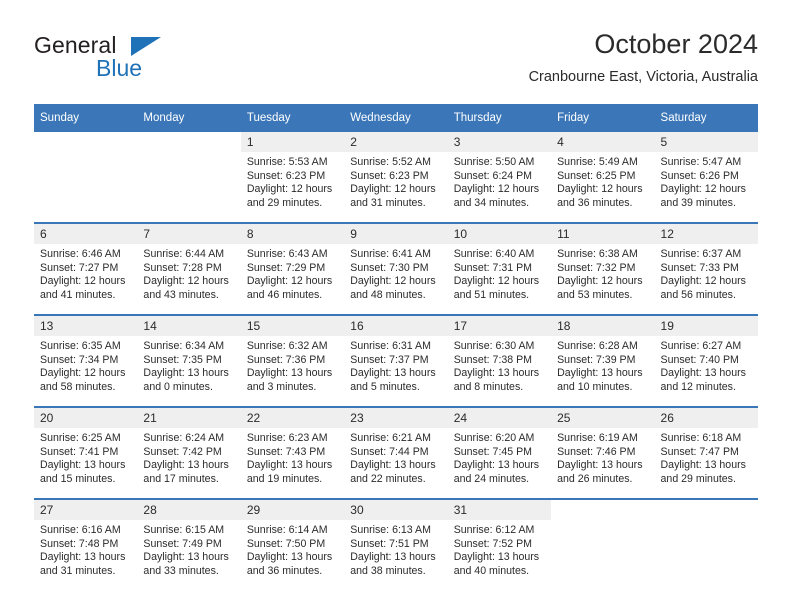 Image resolution: width=792 pixels, height=612 pixels. Describe the element at coordinates (706, 326) in the screenshot. I see `day-number: 19` at that location.